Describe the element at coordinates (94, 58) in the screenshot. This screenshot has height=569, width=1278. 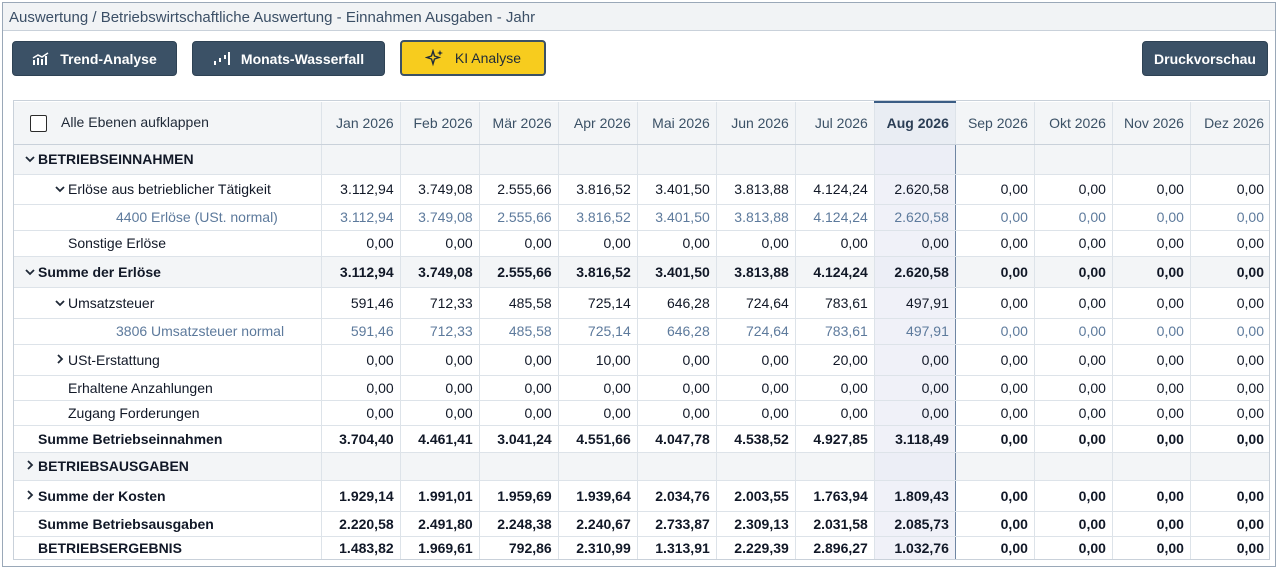
I see `trend-analysis-button: Trend-Analyse` at that location.